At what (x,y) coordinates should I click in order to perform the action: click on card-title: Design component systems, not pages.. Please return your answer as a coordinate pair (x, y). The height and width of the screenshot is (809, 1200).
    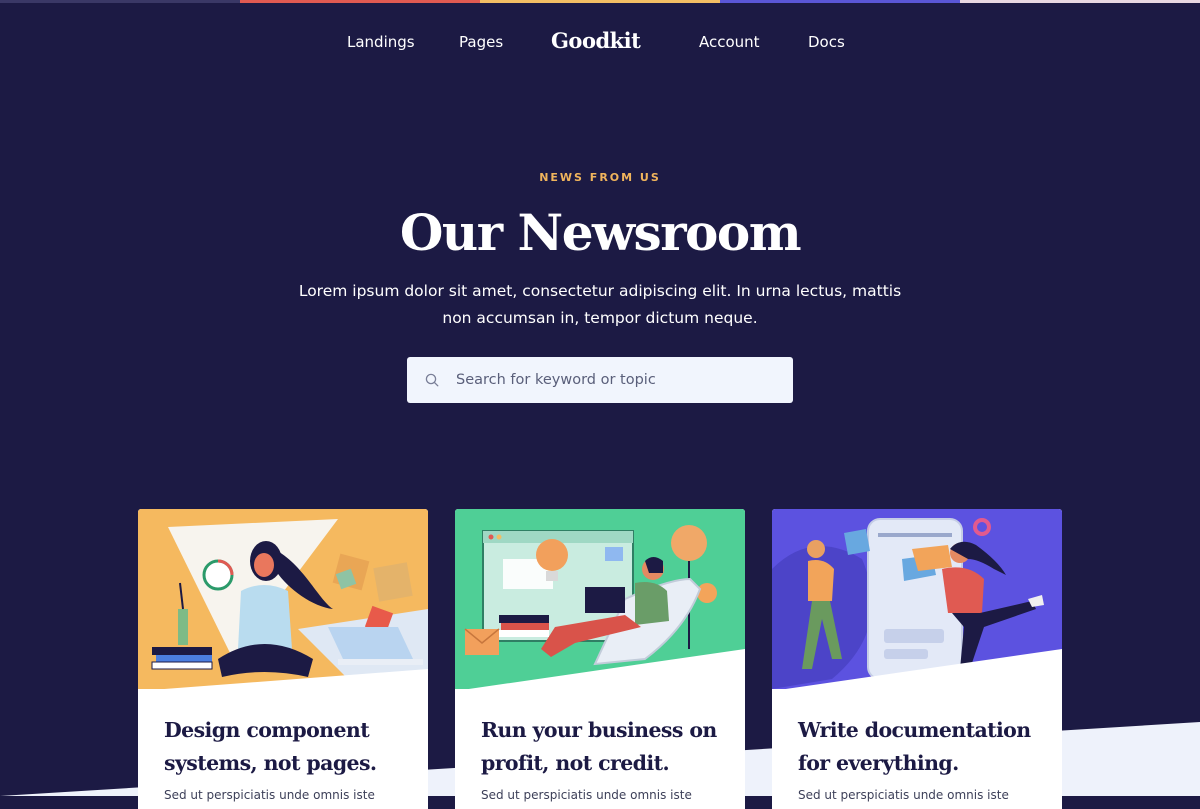
    Looking at the image, I should click on (286, 747).